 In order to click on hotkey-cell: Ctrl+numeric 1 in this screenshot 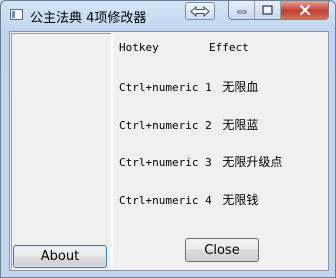, I will do `click(165, 87)`.